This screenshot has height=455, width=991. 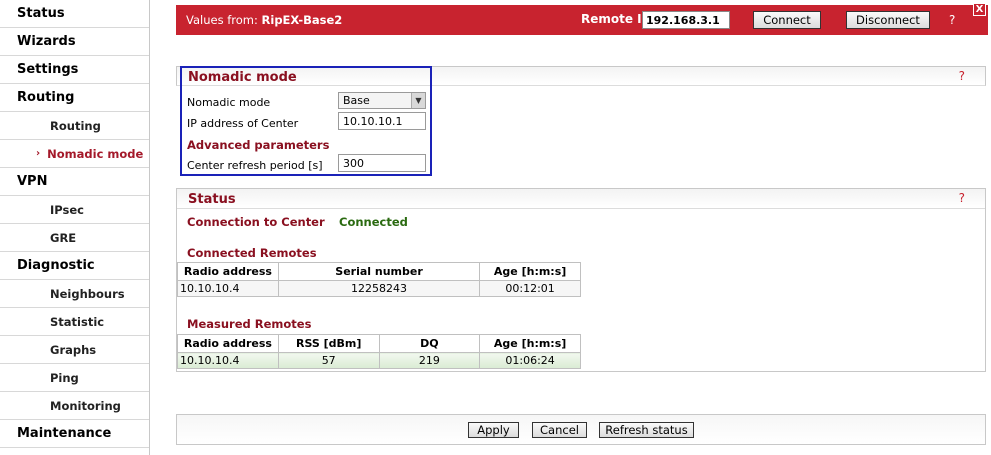 What do you see at coordinates (74, 182) in the screenshot?
I see `sidebar-item-vpn: VPN` at bounding box center [74, 182].